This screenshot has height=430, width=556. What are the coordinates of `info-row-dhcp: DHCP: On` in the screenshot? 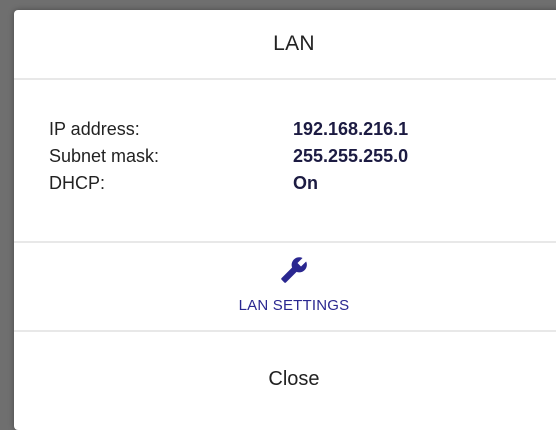 It's located at (228, 183).